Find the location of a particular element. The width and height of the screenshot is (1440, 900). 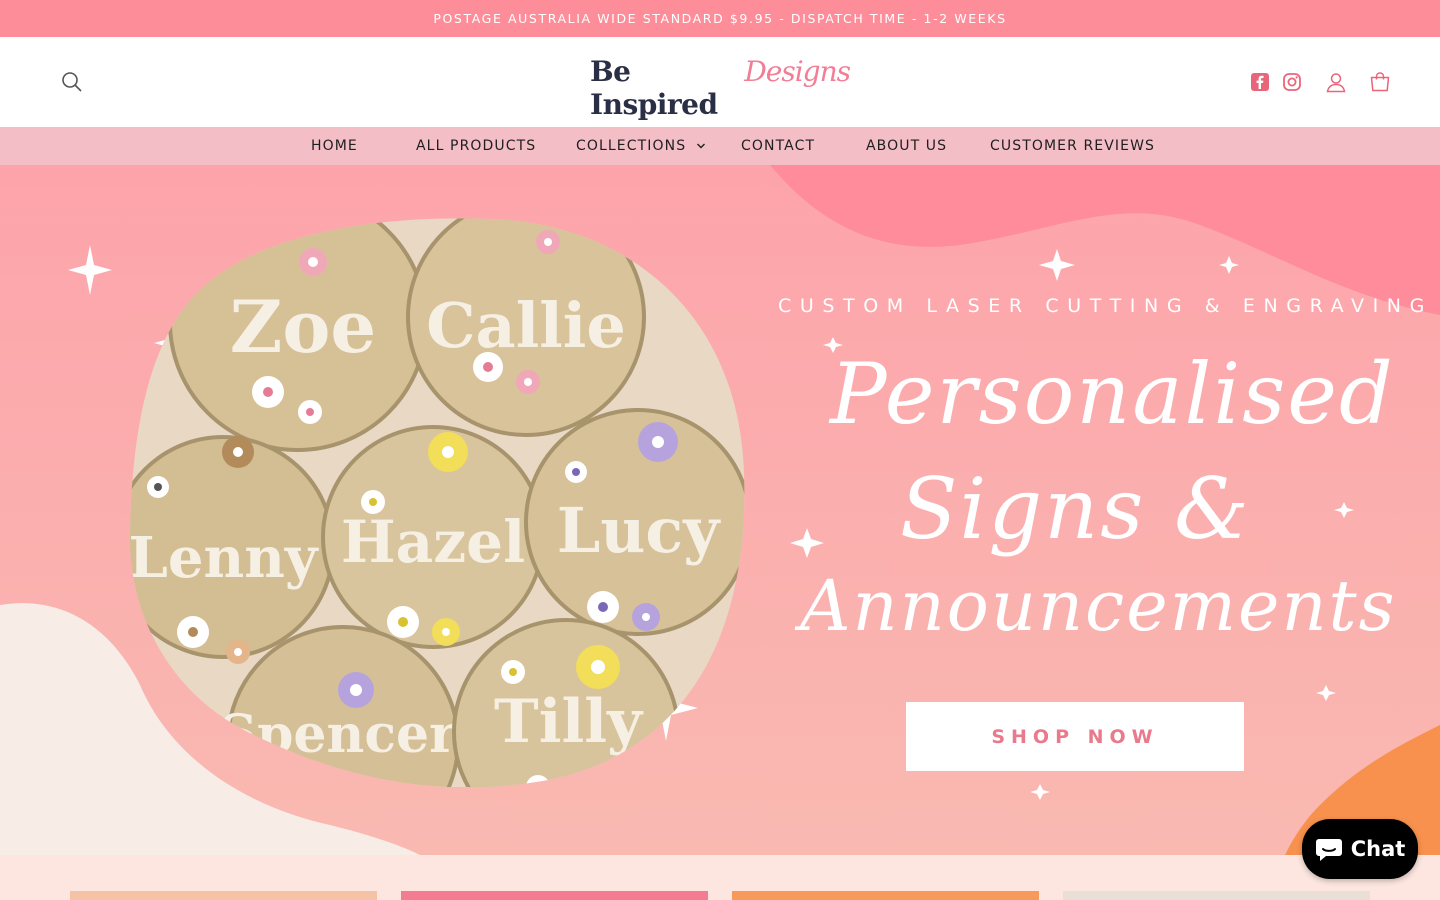

plaque-label: Zoe is located at coordinates (303, 326).